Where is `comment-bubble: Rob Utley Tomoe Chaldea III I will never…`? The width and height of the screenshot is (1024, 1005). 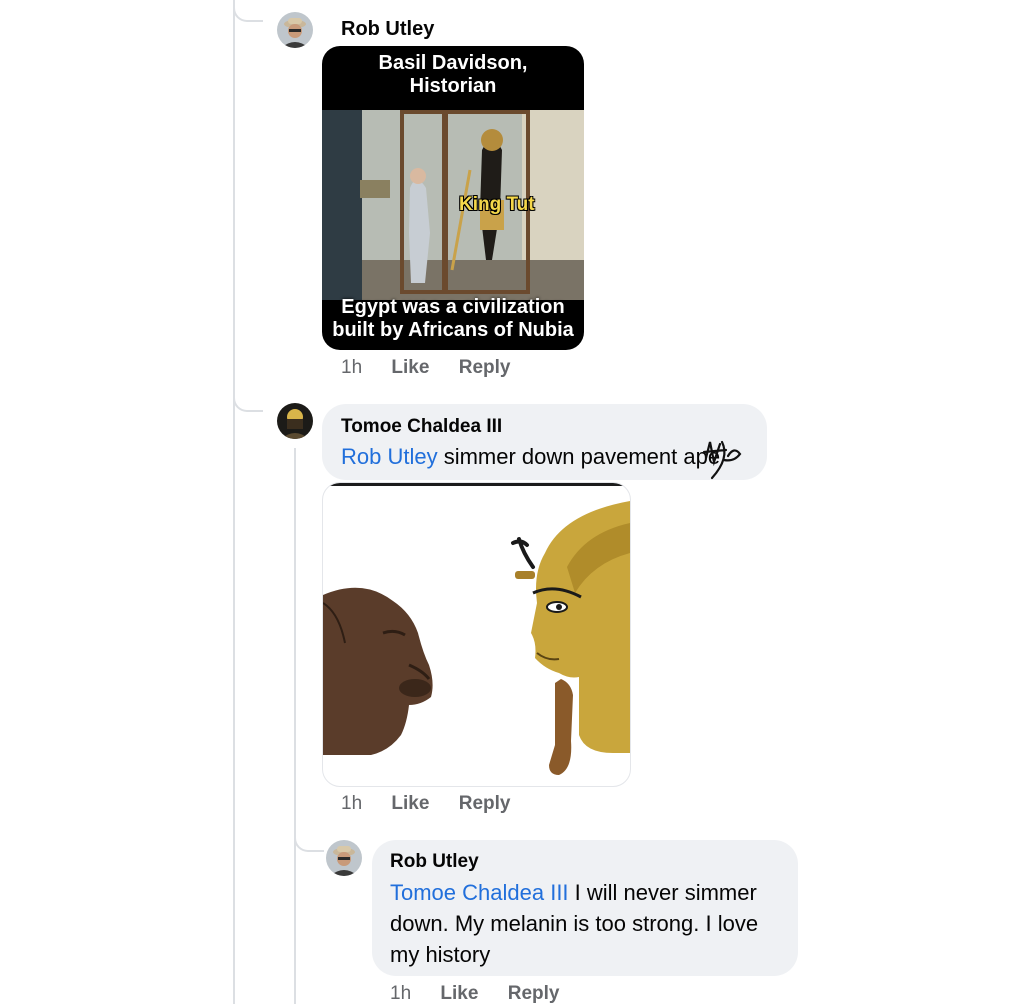
comment-bubble: Rob Utley Tomoe Chaldea III I will never… is located at coordinates (585, 908).